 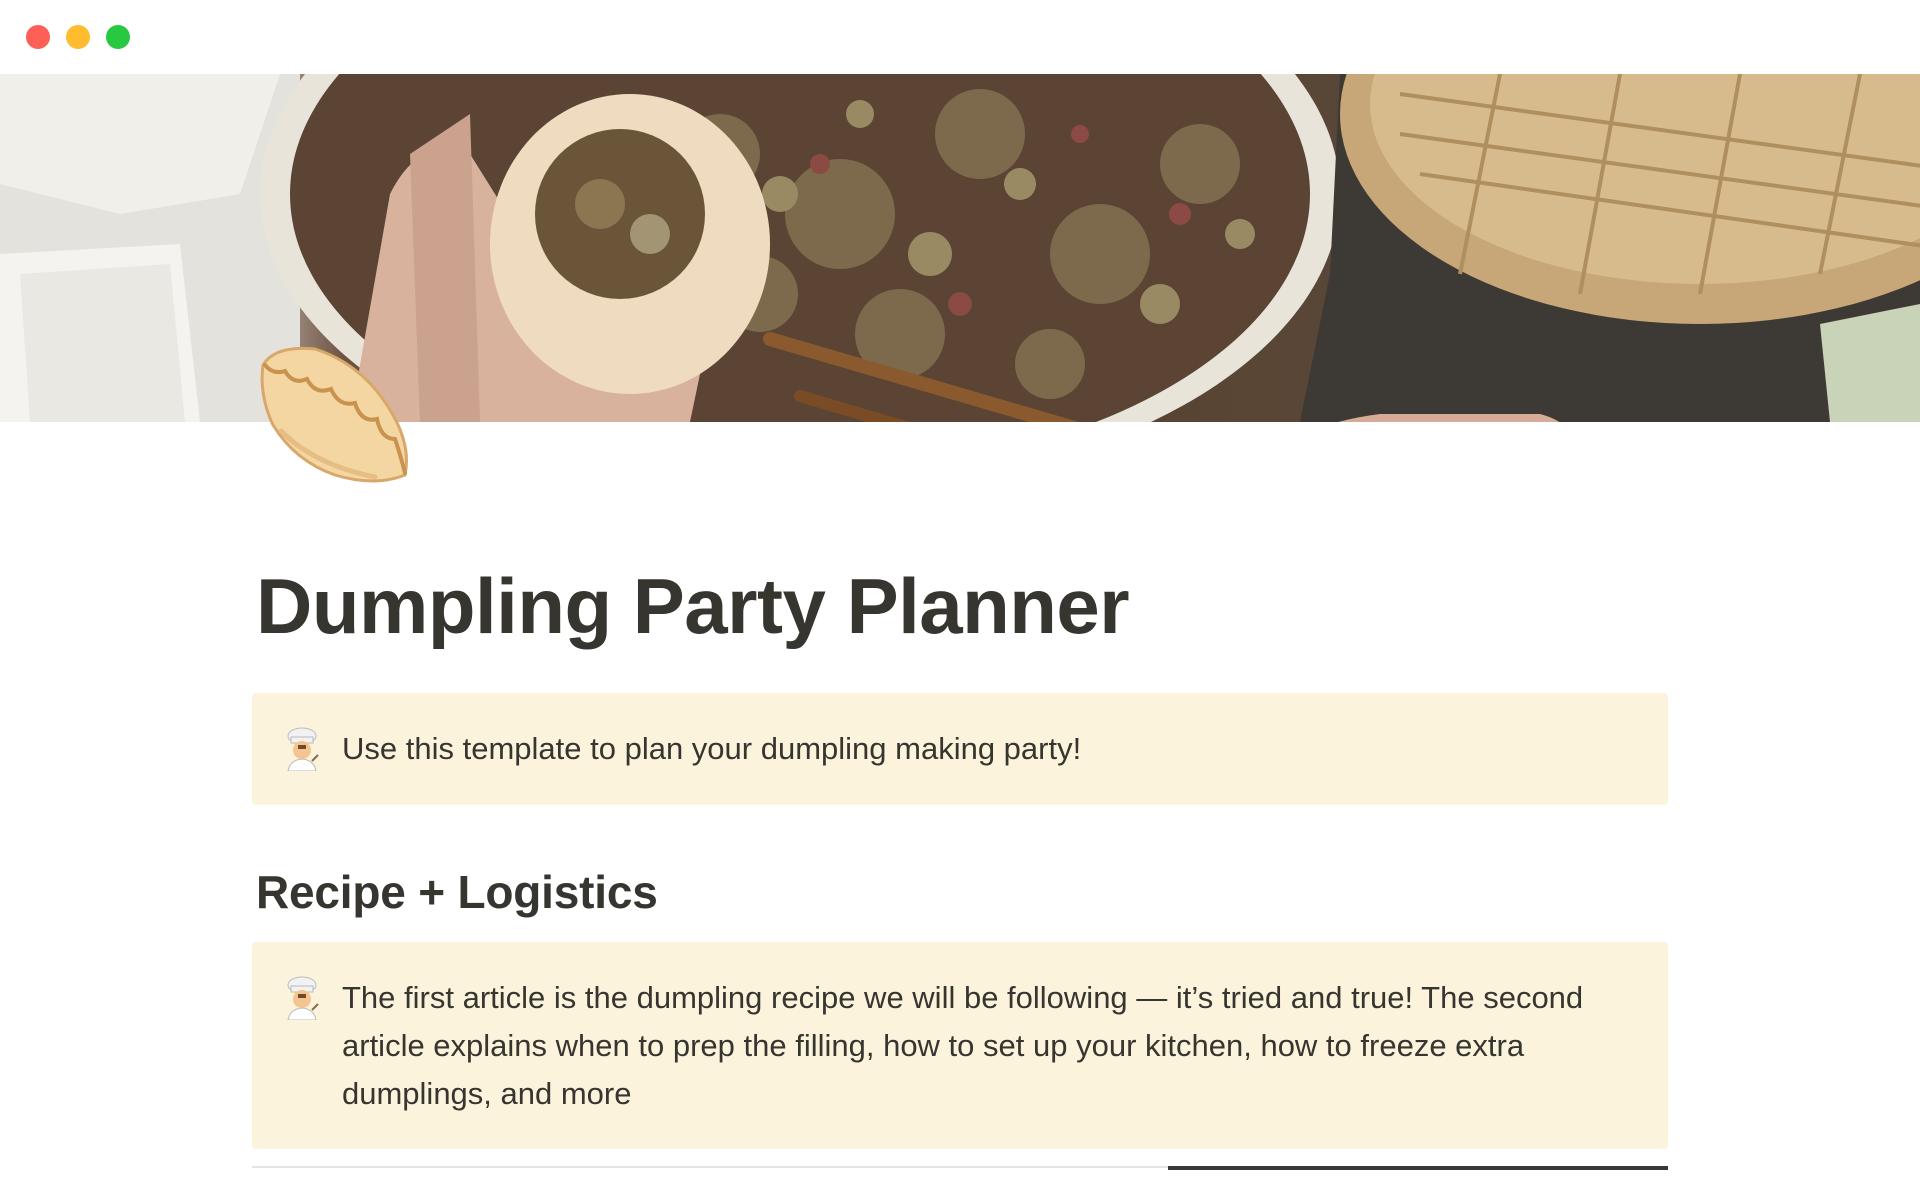 What do you see at coordinates (335, 415) in the screenshot?
I see `dumpling-icon` at bounding box center [335, 415].